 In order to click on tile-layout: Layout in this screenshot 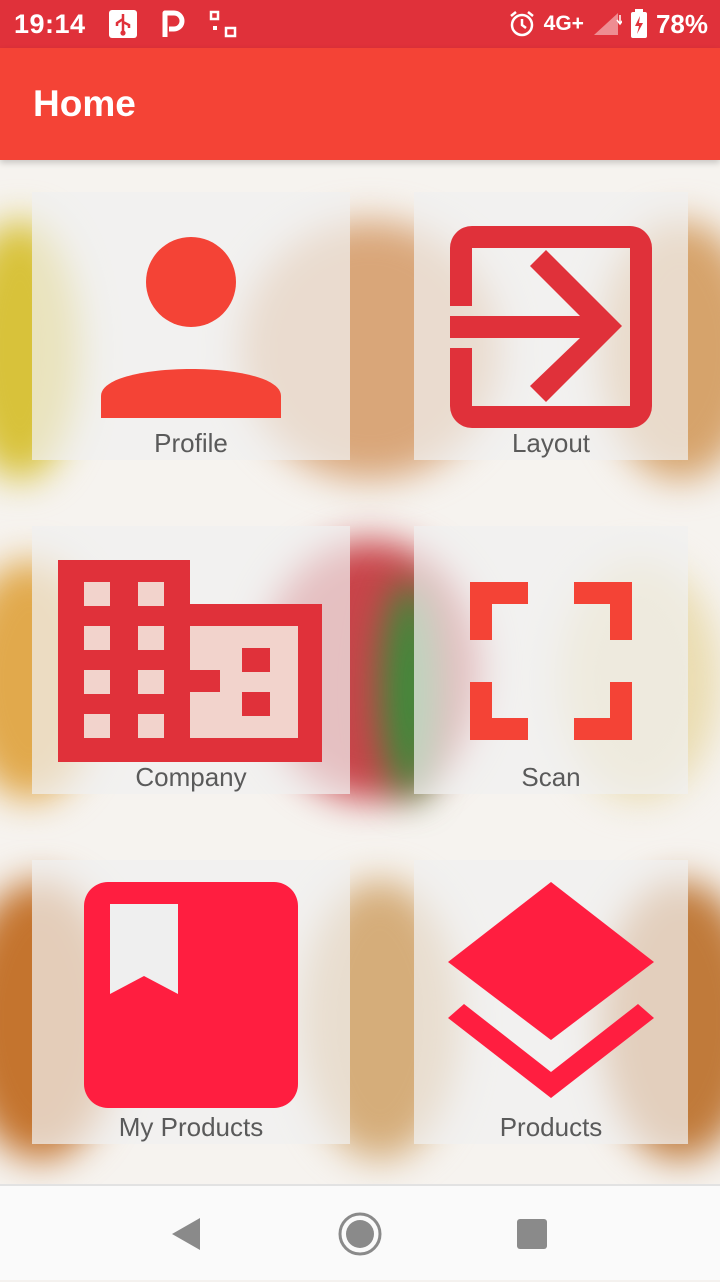, I will do `click(551, 326)`.